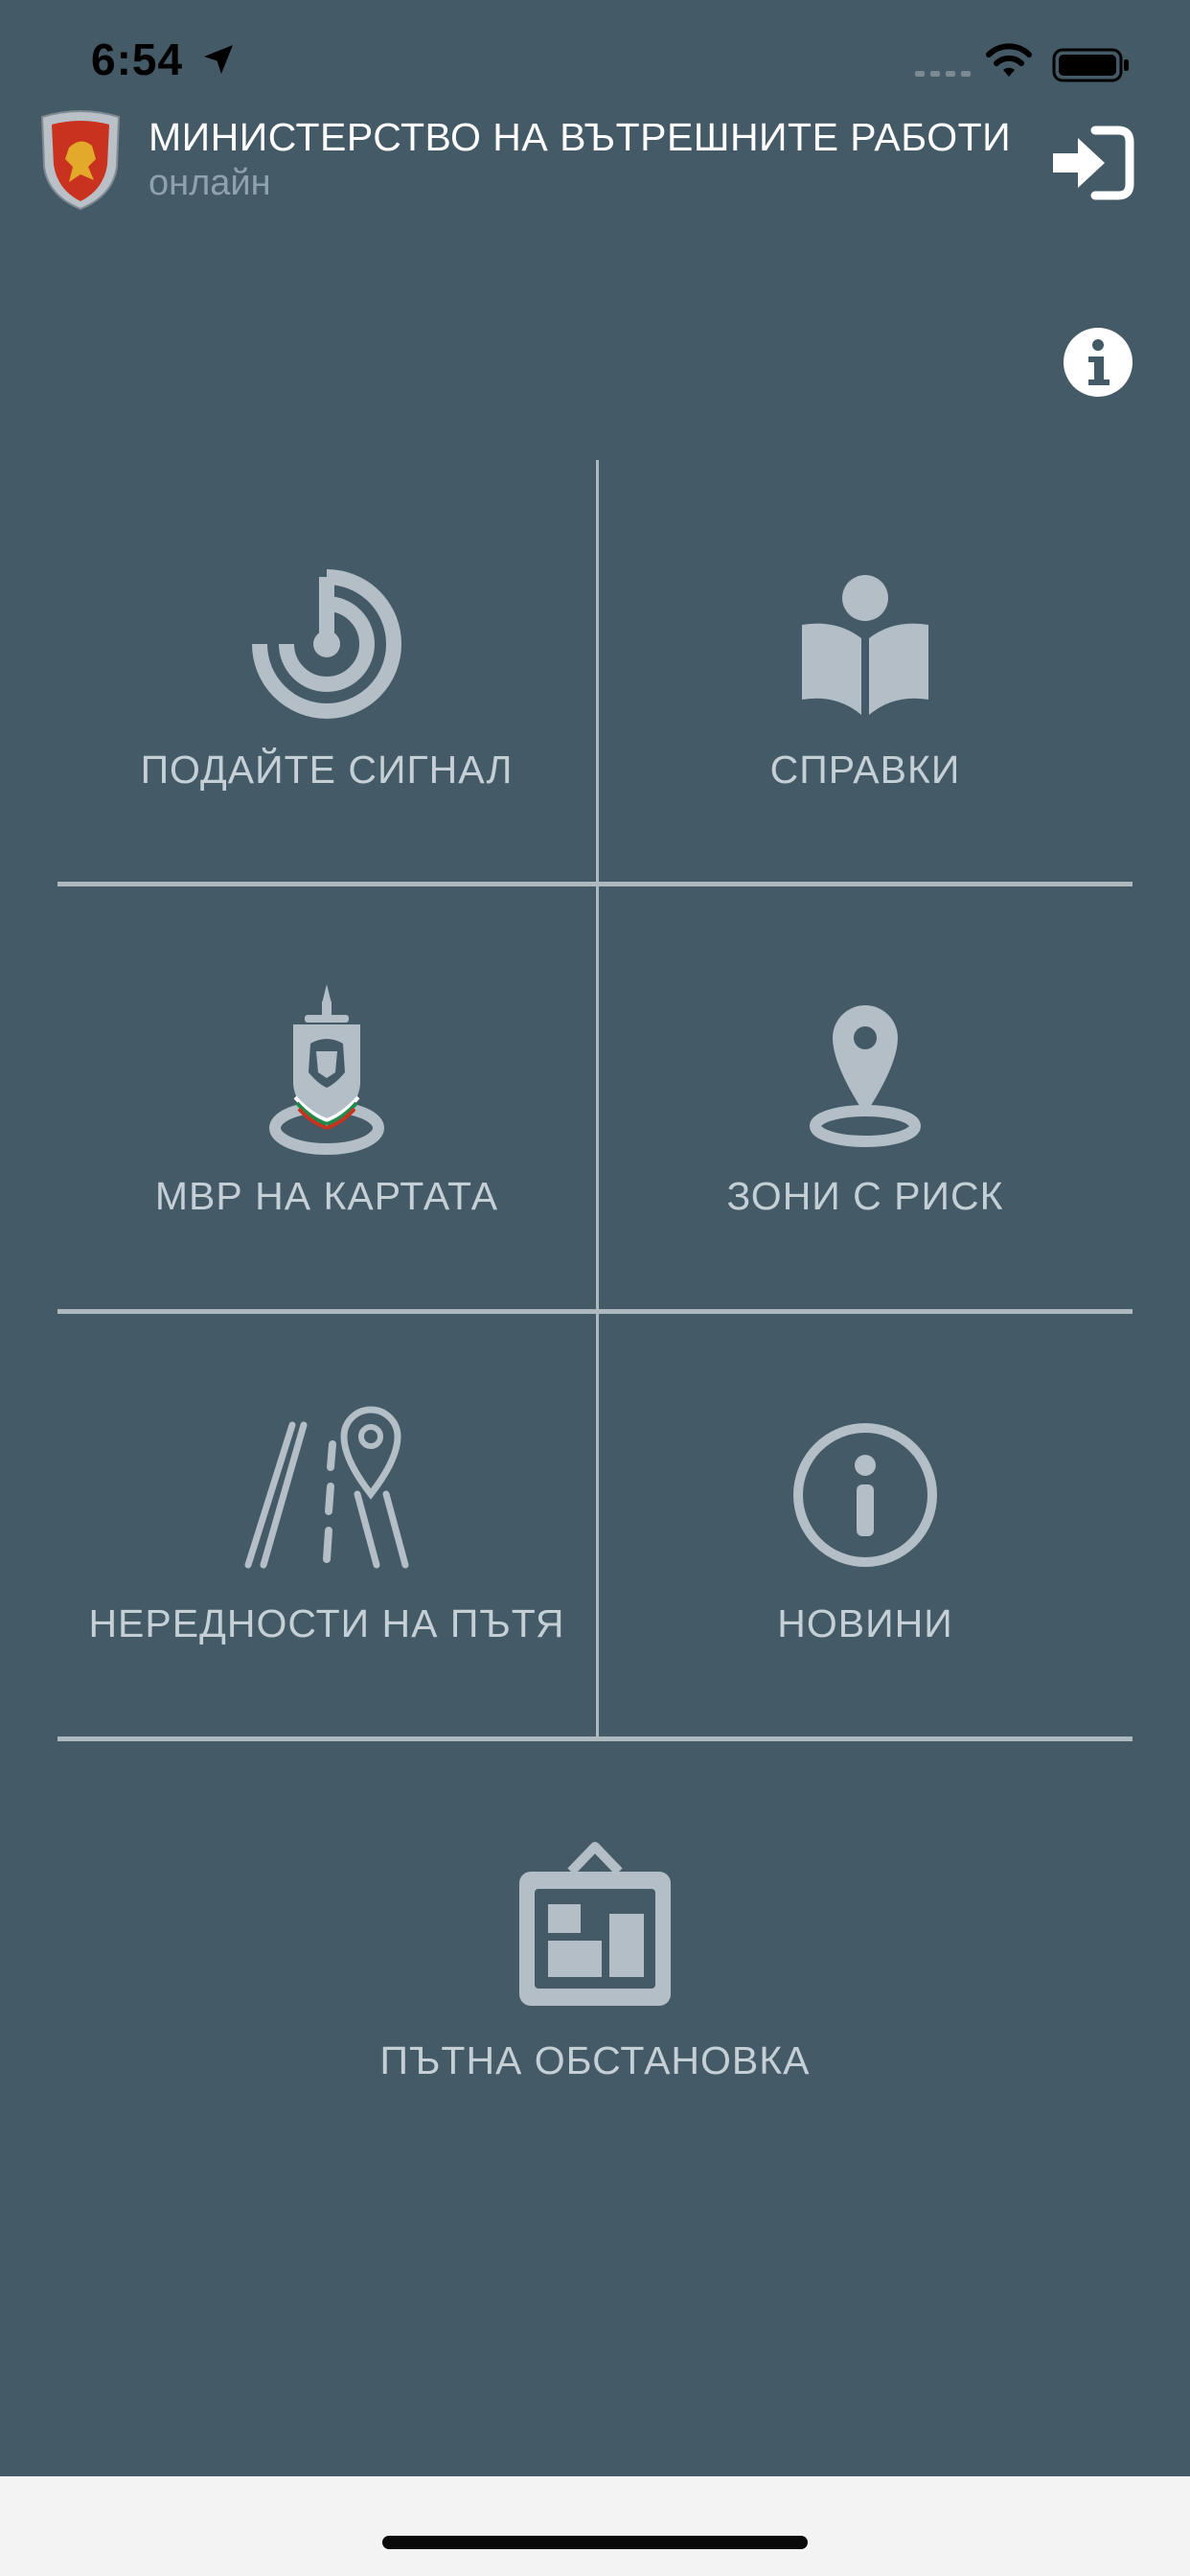 Image resolution: width=1190 pixels, height=2576 pixels. What do you see at coordinates (1091, 65) in the screenshot?
I see `battery-icon` at bounding box center [1091, 65].